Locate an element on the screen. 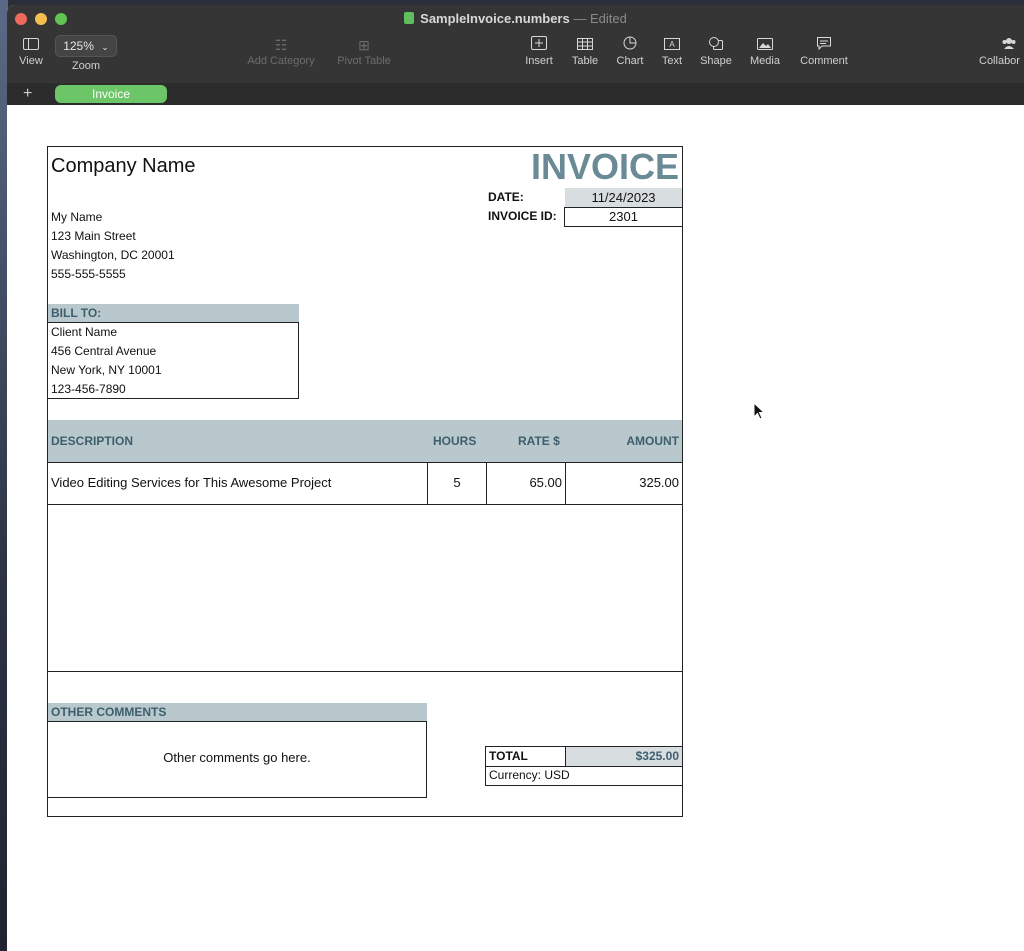 This screenshot has width=1024, height=951. chevron-down-icon: ⌄ is located at coordinates (105, 47).